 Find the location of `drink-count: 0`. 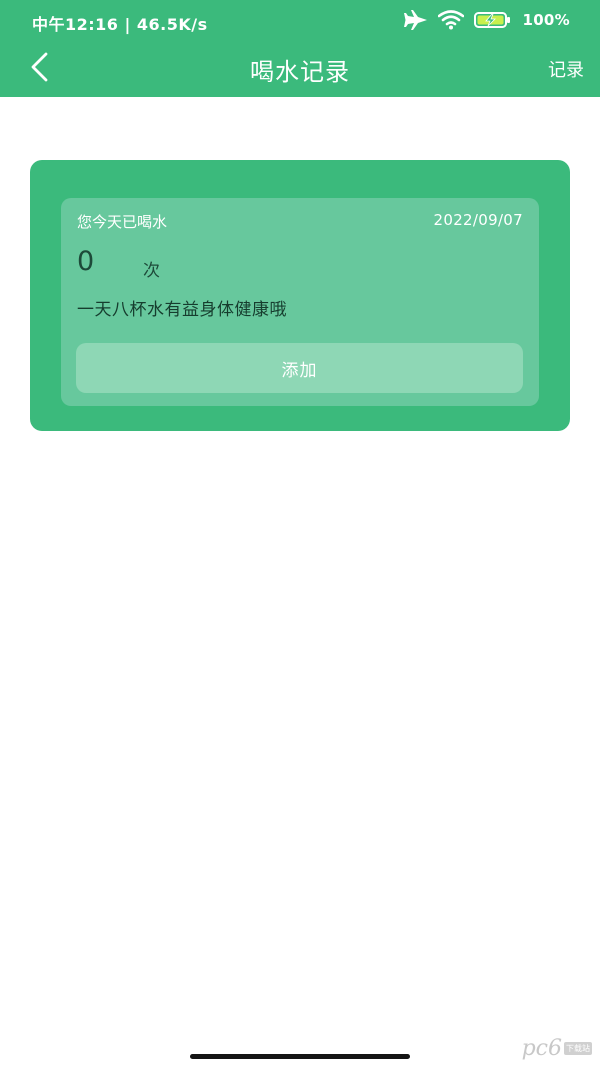

drink-count: 0 is located at coordinates (86, 261).